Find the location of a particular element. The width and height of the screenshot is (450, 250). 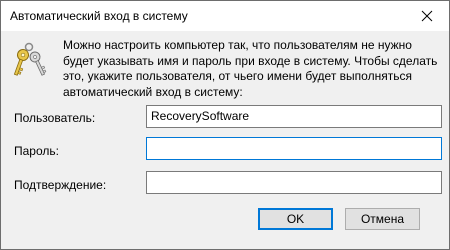

close-icon is located at coordinates (426, 16).